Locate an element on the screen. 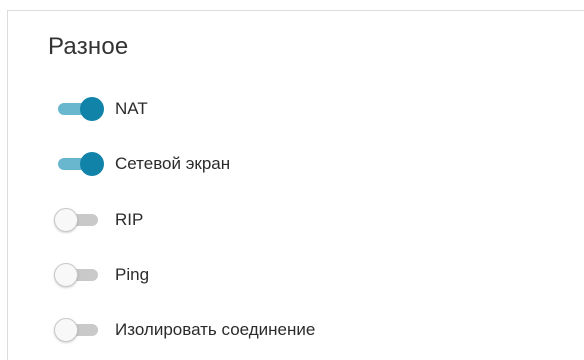  toggle-row-rip: RIP is located at coordinates (98, 220).